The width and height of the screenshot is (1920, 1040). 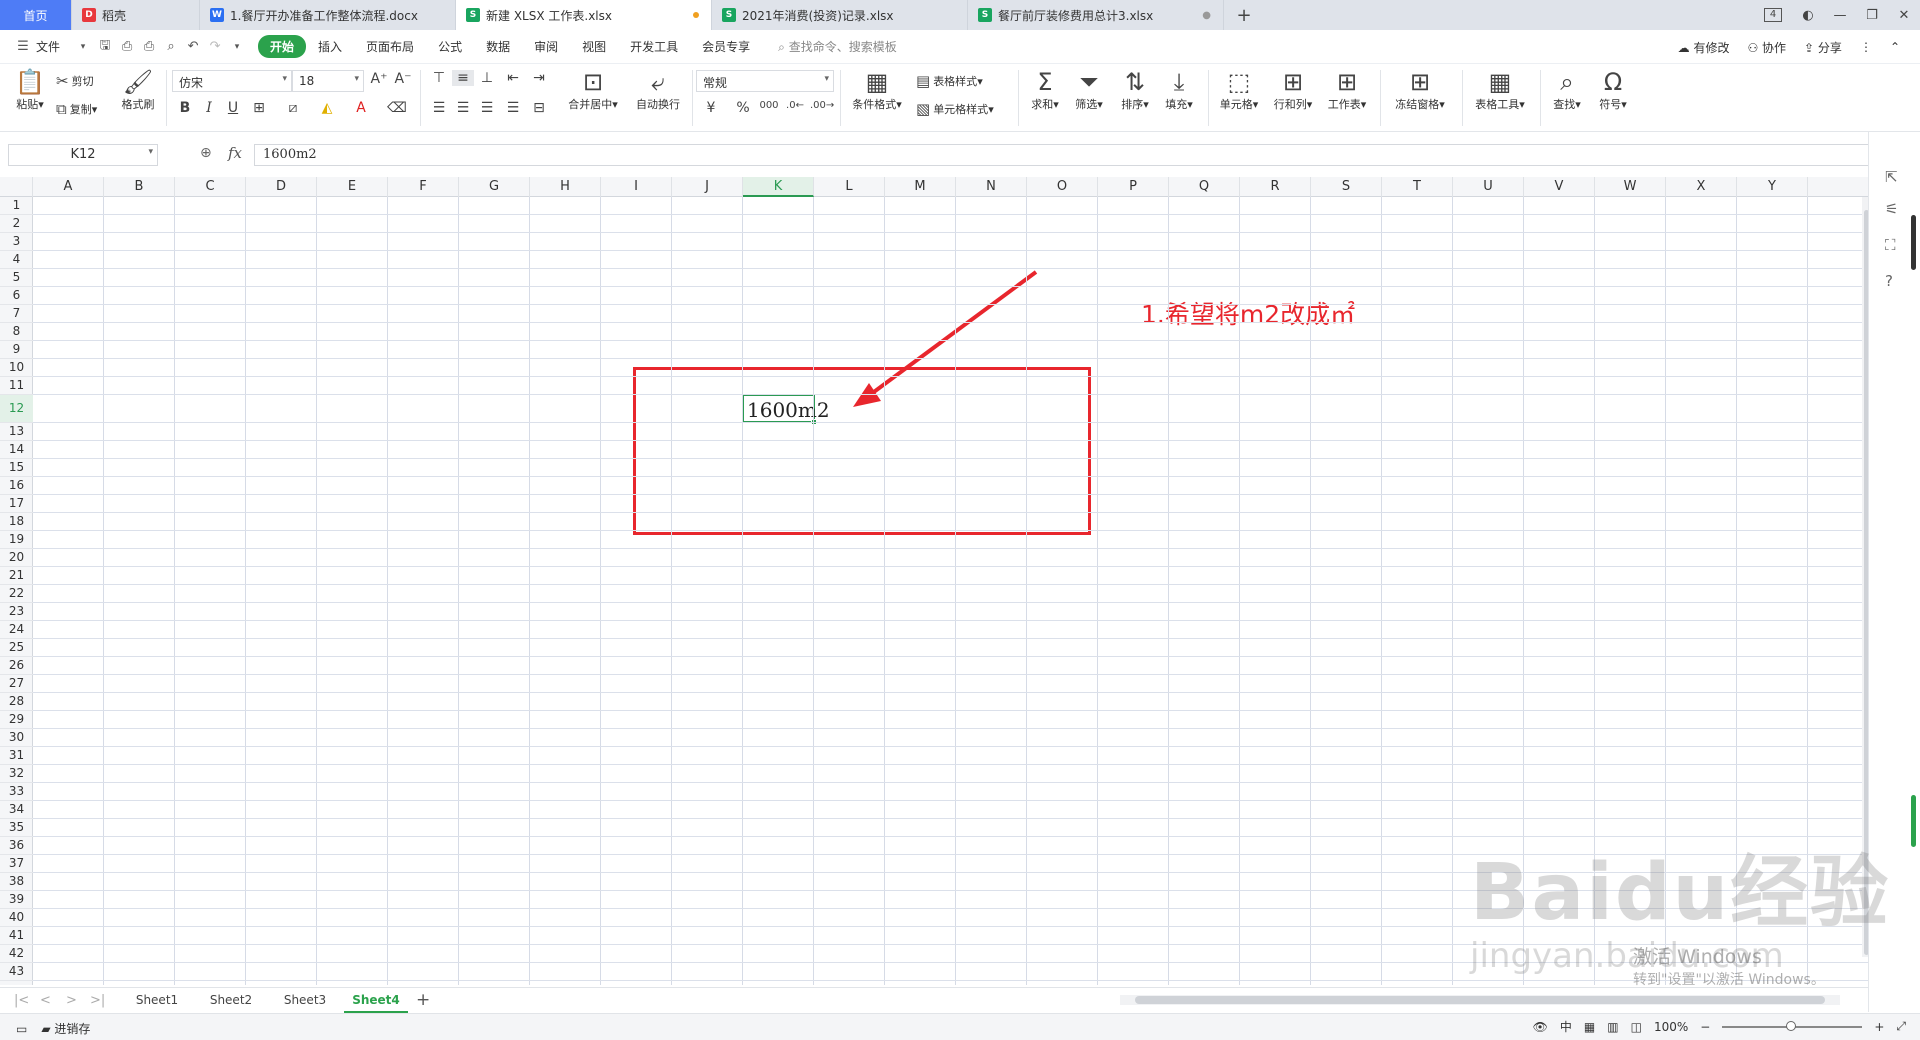 What do you see at coordinates (16, 296) in the screenshot?
I see `row-header: 6` at bounding box center [16, 296].